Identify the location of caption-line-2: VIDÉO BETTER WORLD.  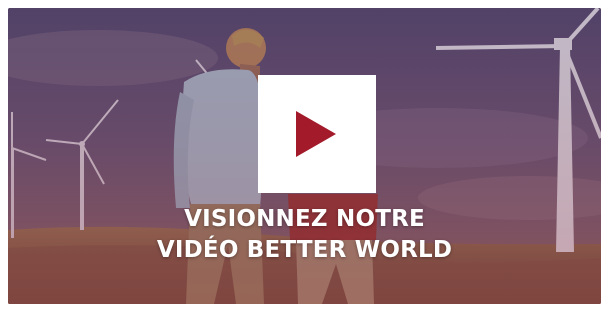
(304, 250).